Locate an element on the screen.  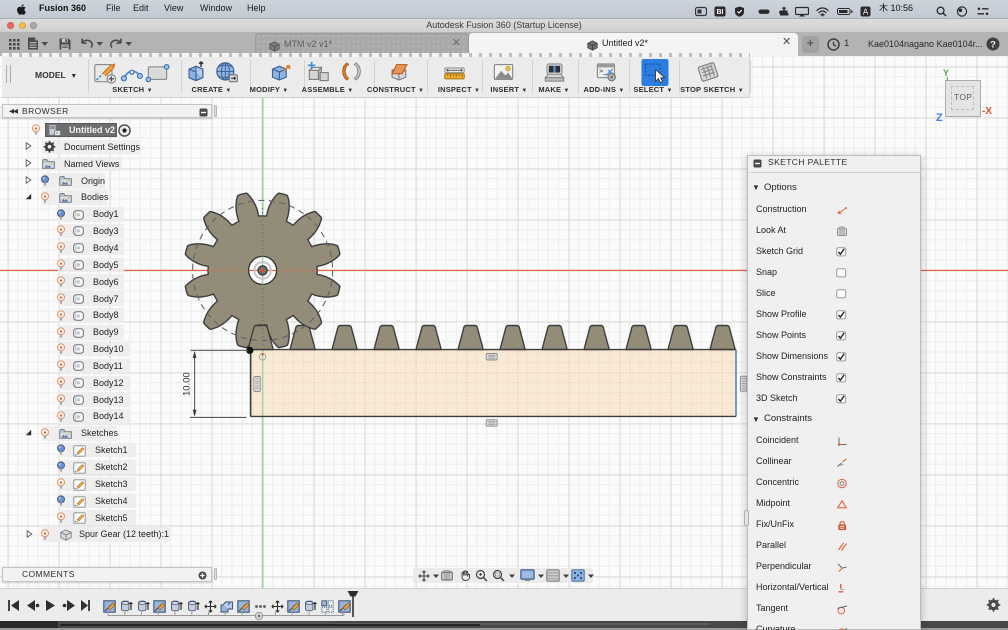
svg-text: A is located at coordinates (866, 11).